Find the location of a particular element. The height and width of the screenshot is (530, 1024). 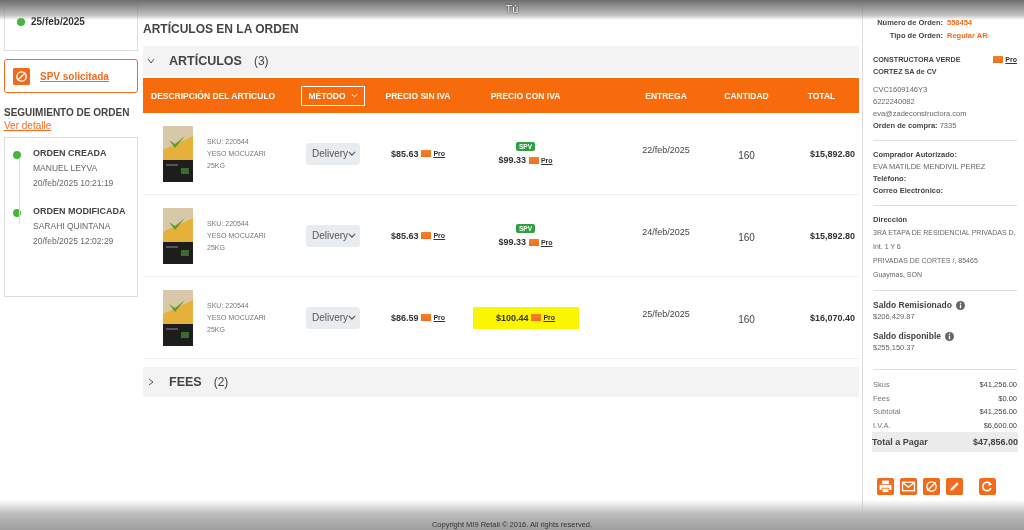

event-user: SARAHI QUINTANA is located at coordinates (72, 226).